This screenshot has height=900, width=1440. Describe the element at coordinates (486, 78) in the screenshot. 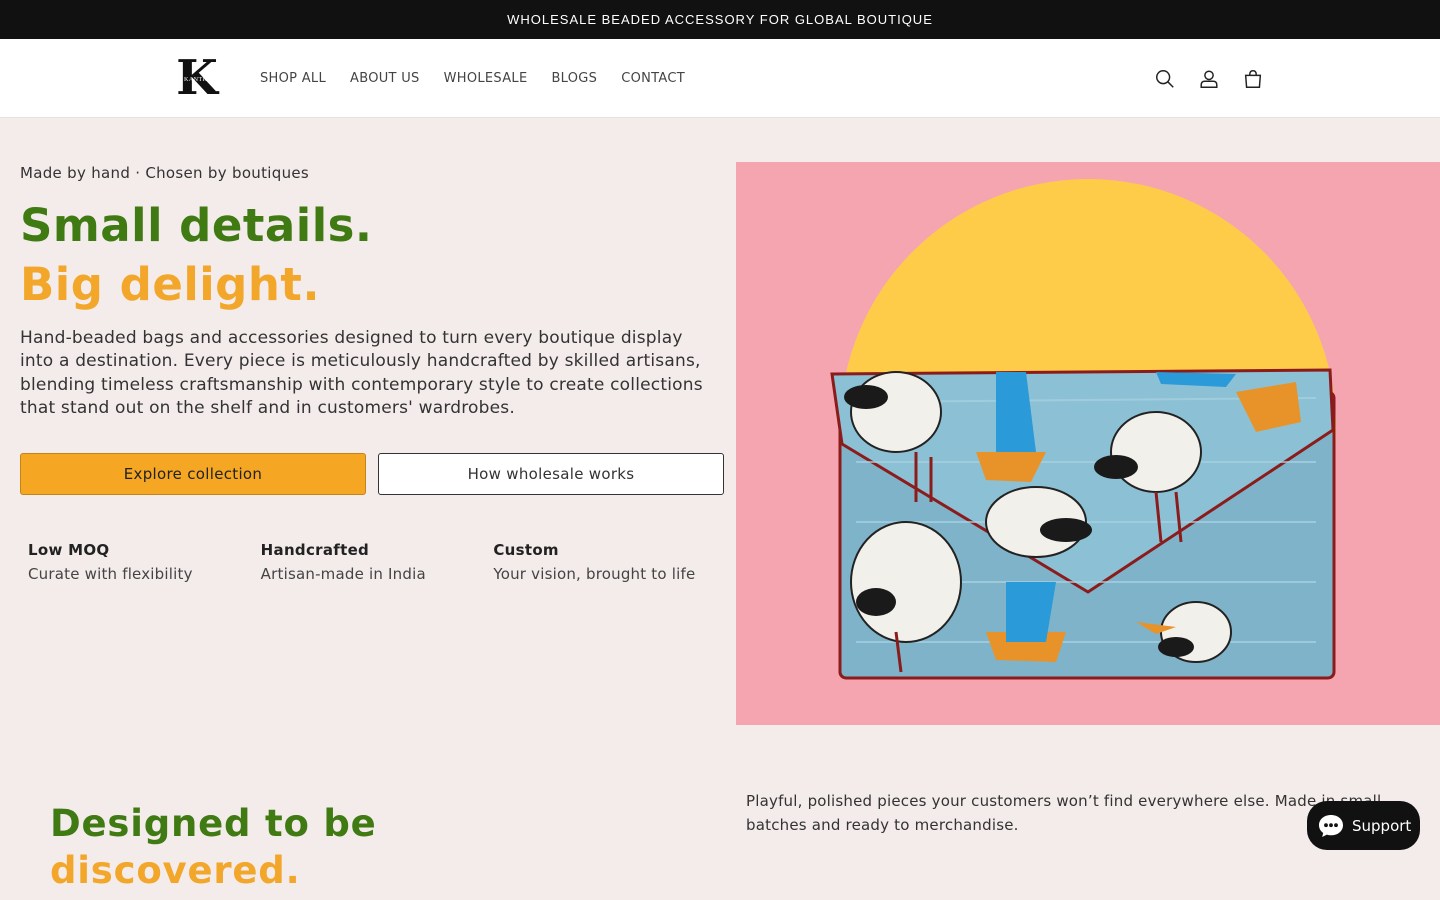

I see `nav-wholesale: WHOLESALE` at that location.